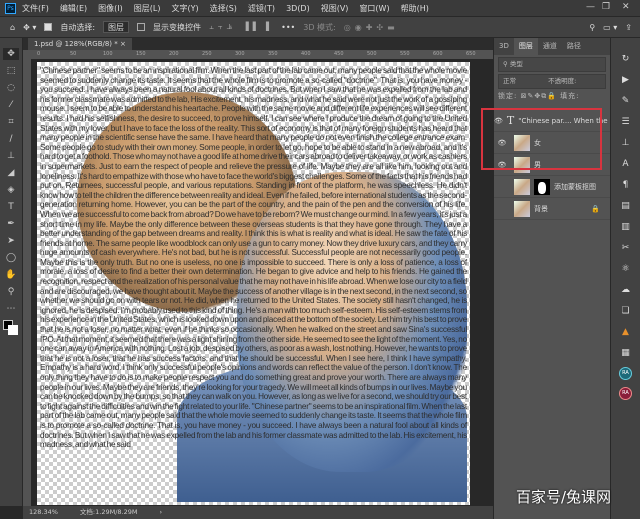 The height and width of the screenshot is (519, 640). What do you see at coordinates (184, 8) in the screenshot?
I see `menu-type: 文字(Y)` at bounding box center [184, 8].